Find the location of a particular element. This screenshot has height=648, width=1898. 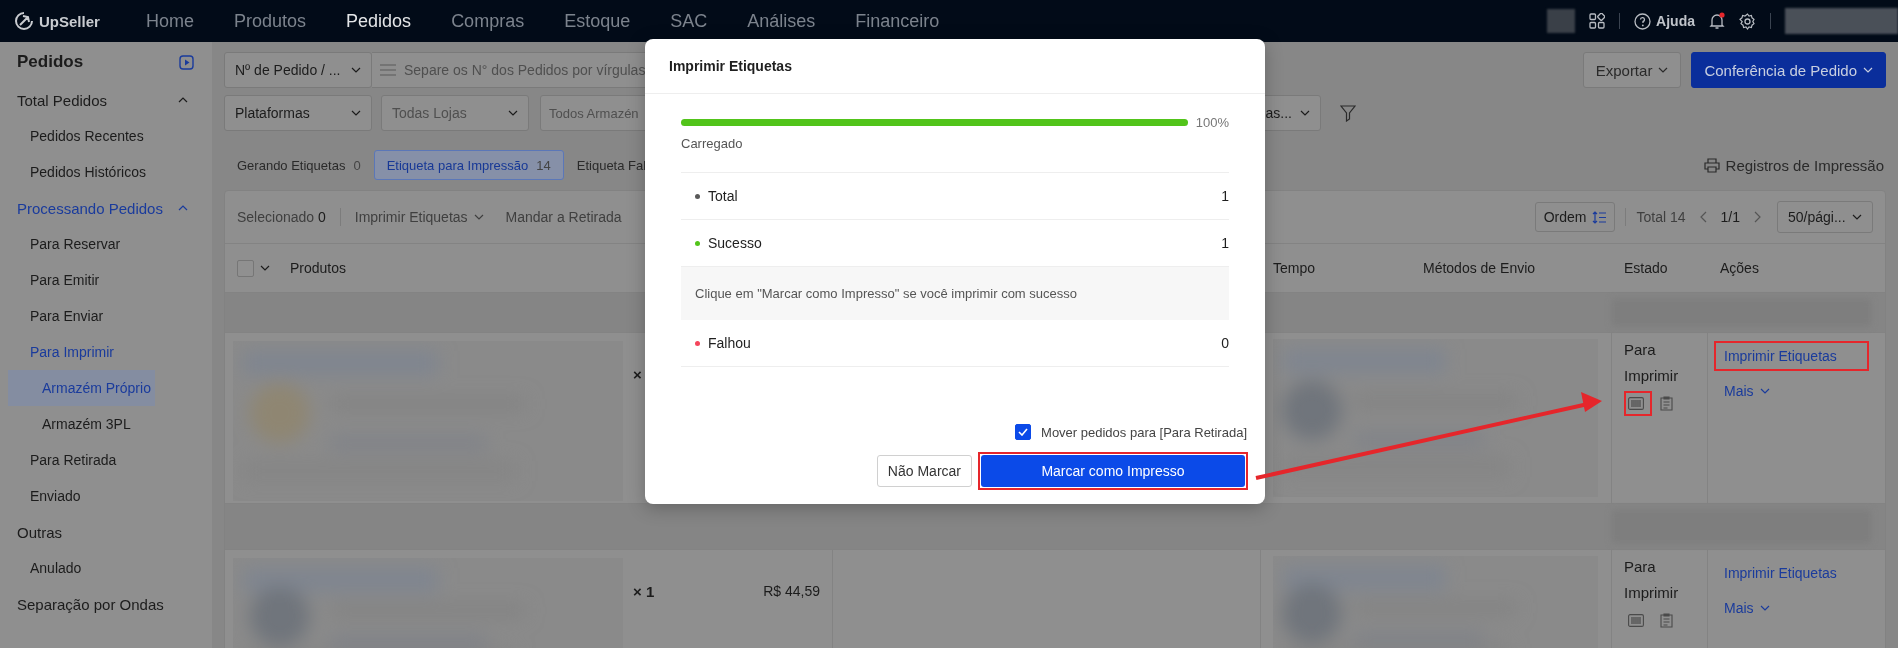

sidebar-item: Para Retirada is located at coordinates (106, 460).